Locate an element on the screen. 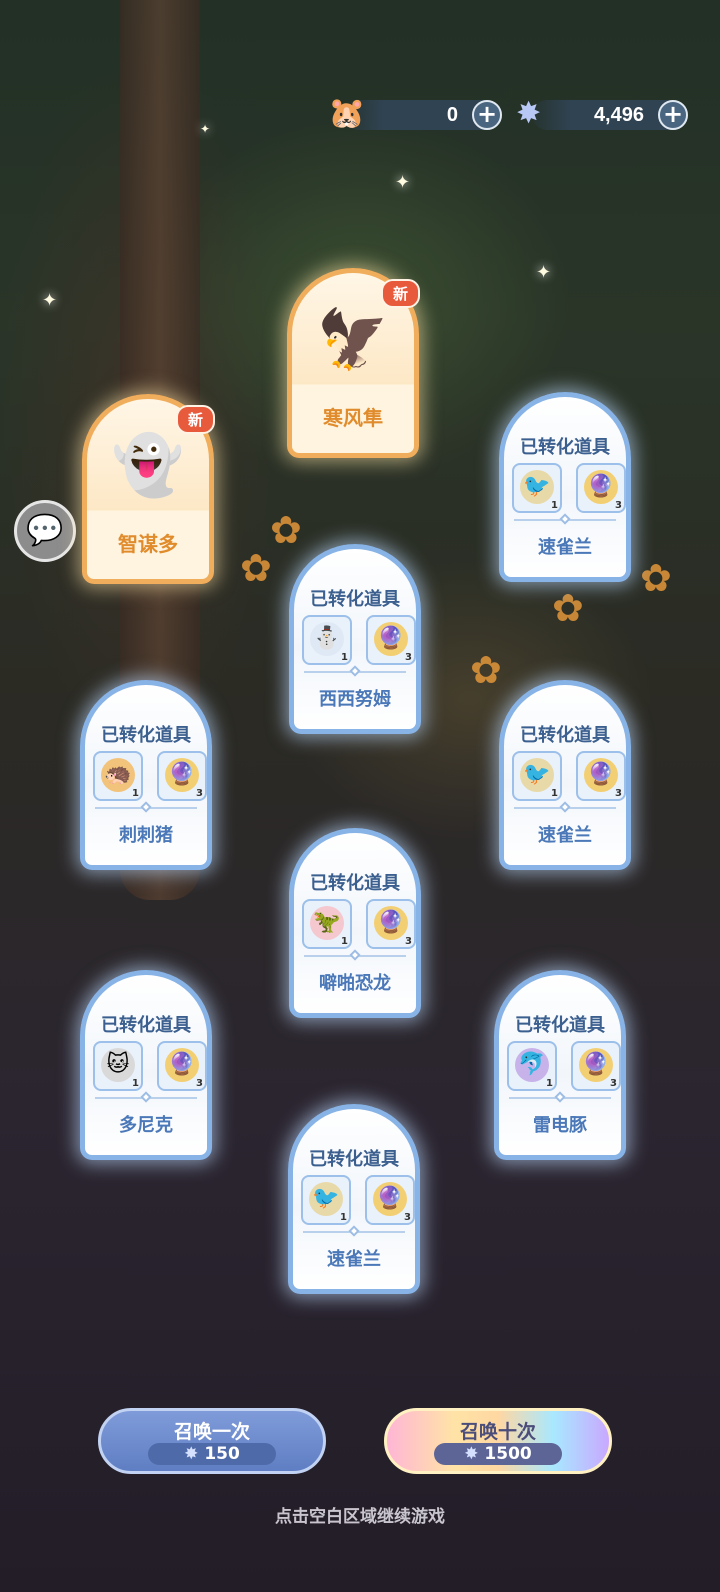  chat-button: 💬 is located at coordinates (45, 531).